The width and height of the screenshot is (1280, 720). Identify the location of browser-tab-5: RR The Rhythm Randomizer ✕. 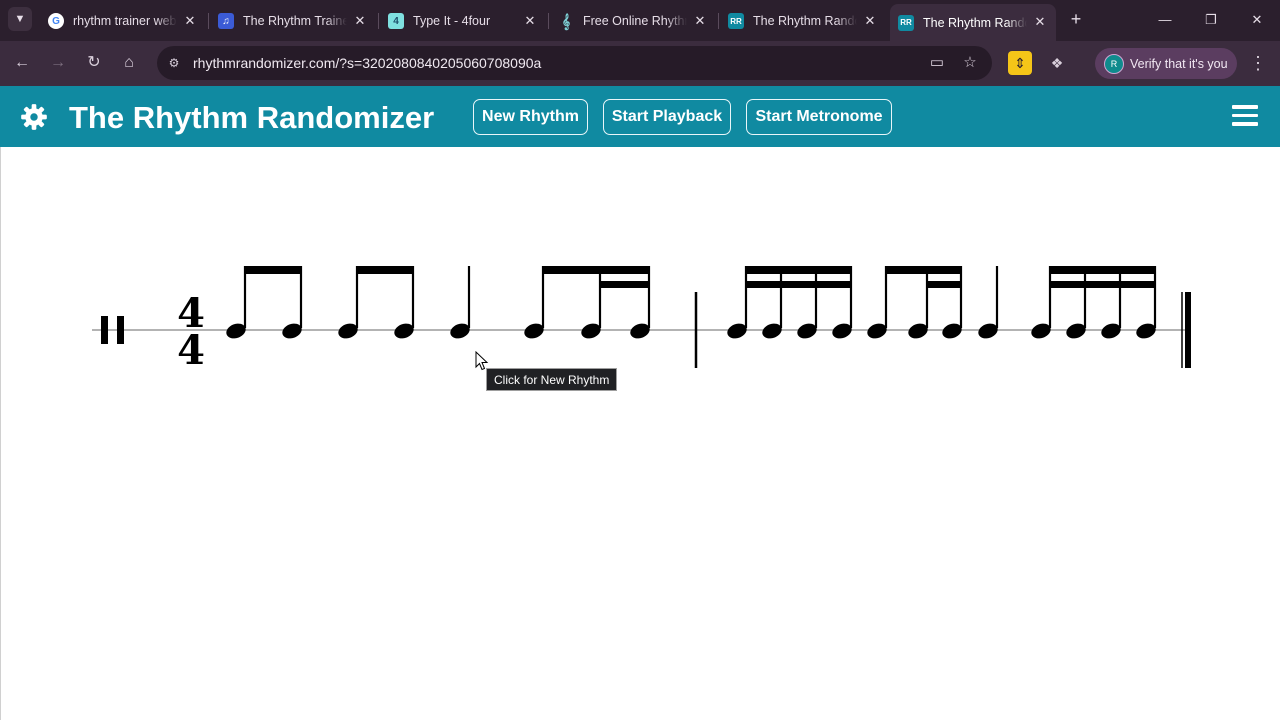
(803, 21).